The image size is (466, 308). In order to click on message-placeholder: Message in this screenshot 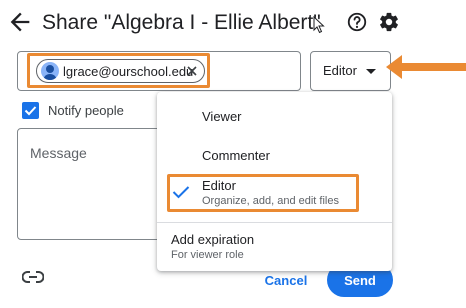, I will do `click(58, 153)`.